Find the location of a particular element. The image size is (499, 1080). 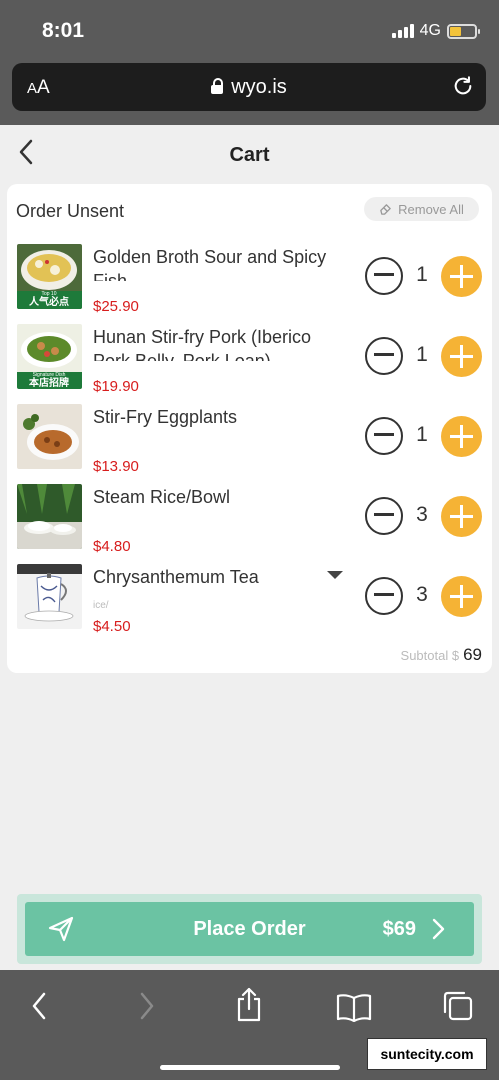

item-image: Signature Dish 本店招牌 is located at coordinates (49, 356).